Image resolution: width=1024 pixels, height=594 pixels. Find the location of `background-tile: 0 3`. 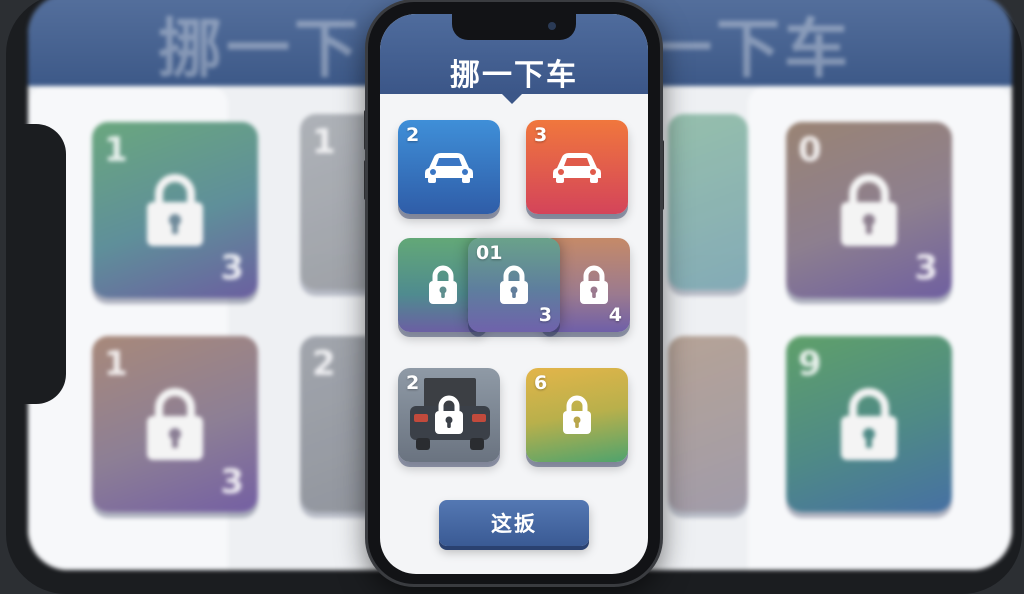

background-tile: 0 3 is located at coordinates (869, 210).